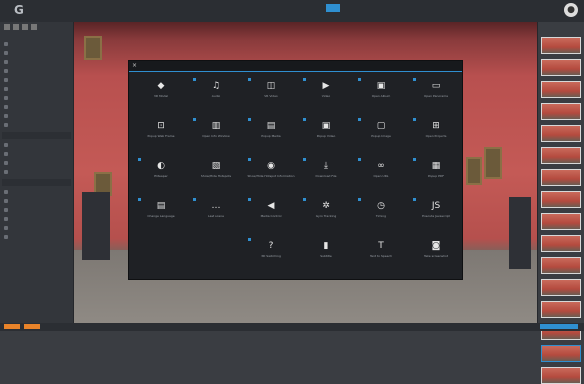 This screenshot has width=584, height=384. What do you see at coordinates (571, 10) in the screenshot?
I see `user-avatar-icon: ●` at bounding box center [571, 10].